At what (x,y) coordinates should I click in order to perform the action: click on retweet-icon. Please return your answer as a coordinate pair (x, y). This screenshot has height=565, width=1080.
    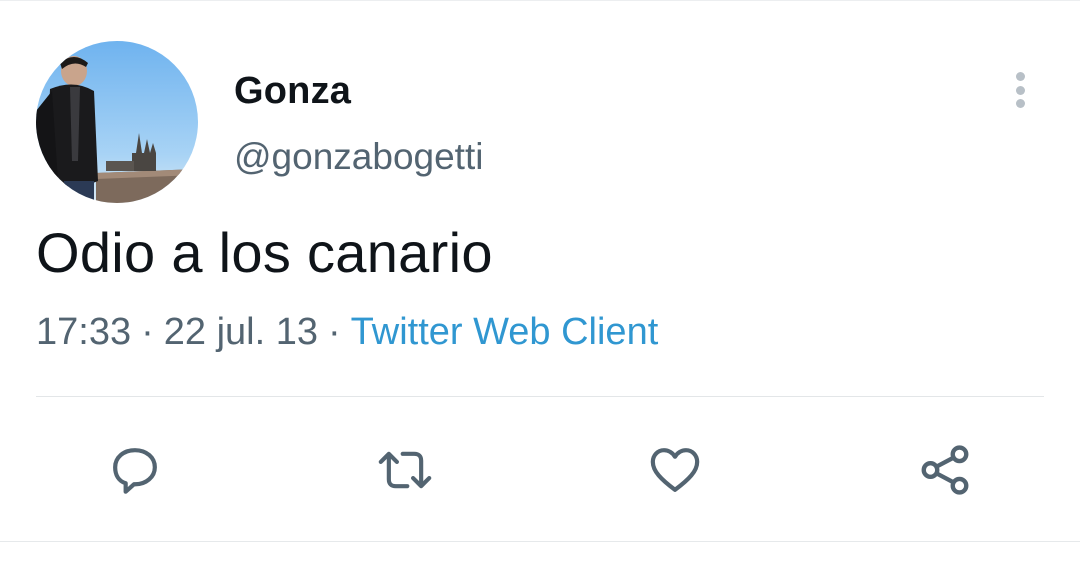
    Looking at the image, I should click on (405, 470).